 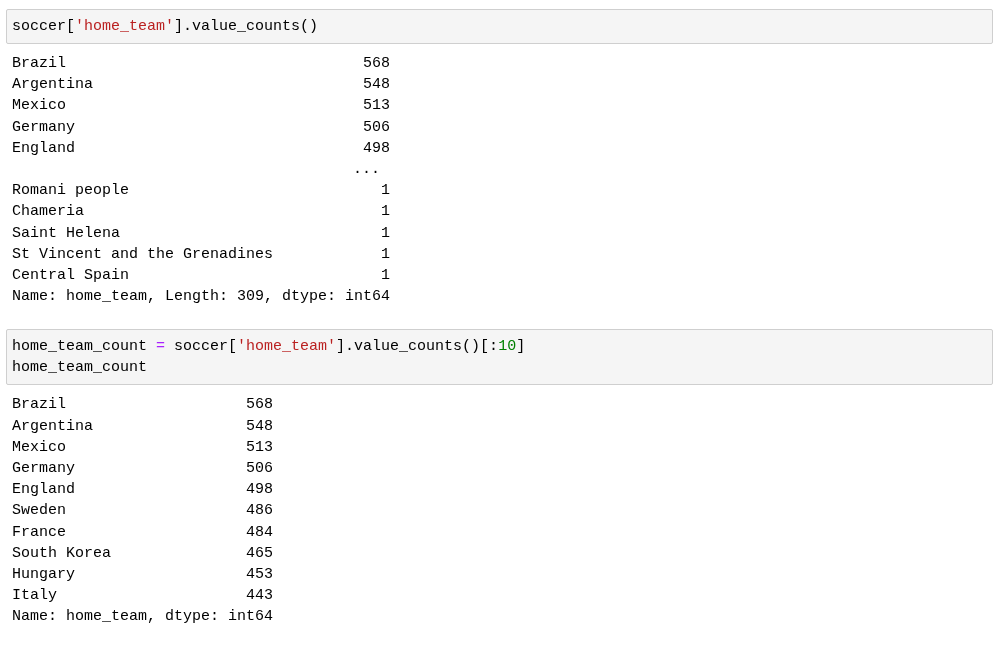 What do you see at coordinates (44, 575) in the screenshot?
I see `index-label: Hungary` at bounding box center [44, 575].